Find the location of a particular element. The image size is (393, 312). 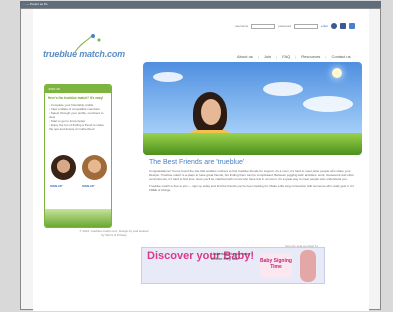

login-bar: username password enter is located at coordinates (295, 26).